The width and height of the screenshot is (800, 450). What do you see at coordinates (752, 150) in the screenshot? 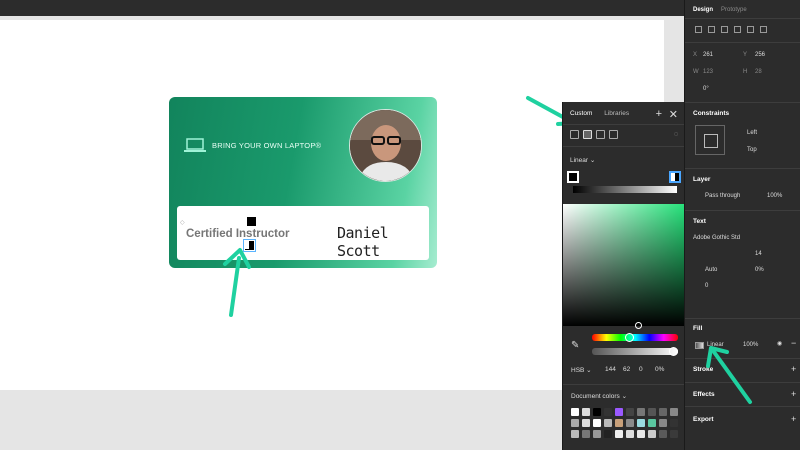
I see `constraint-vertical: Top` at bounding box center [752, 150].